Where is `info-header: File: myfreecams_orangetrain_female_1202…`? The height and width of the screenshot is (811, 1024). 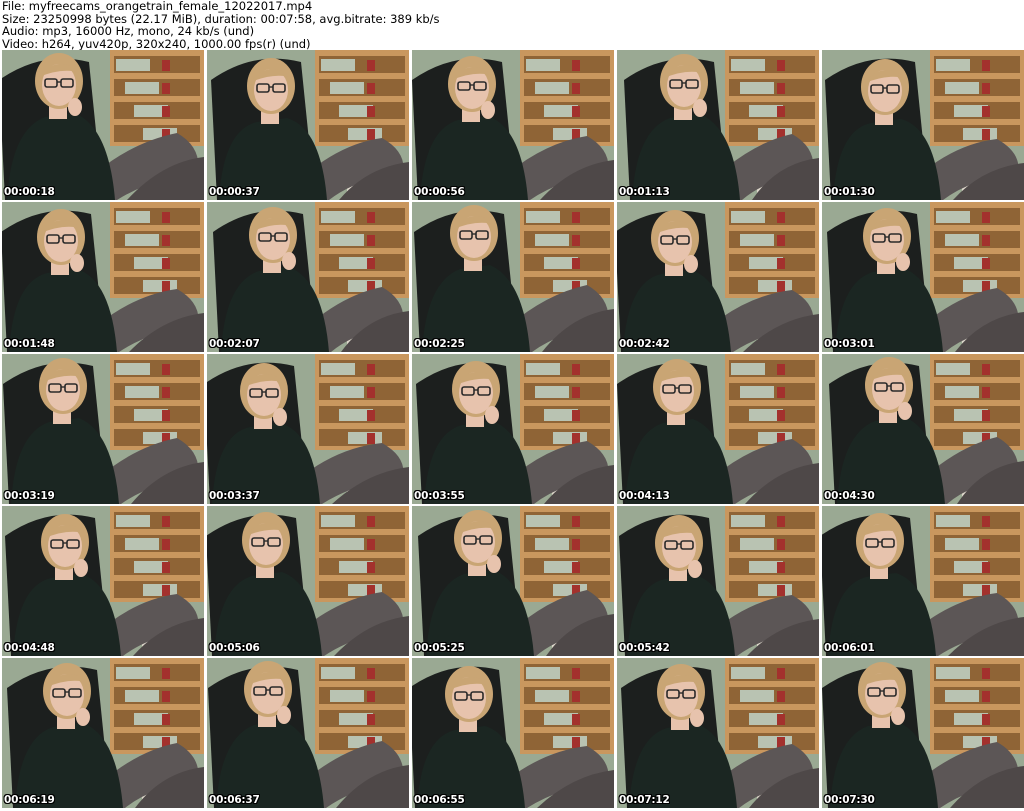
info-header: File: myfreecams_orangetrain_female_1202… is located at coordinates (512, 25).